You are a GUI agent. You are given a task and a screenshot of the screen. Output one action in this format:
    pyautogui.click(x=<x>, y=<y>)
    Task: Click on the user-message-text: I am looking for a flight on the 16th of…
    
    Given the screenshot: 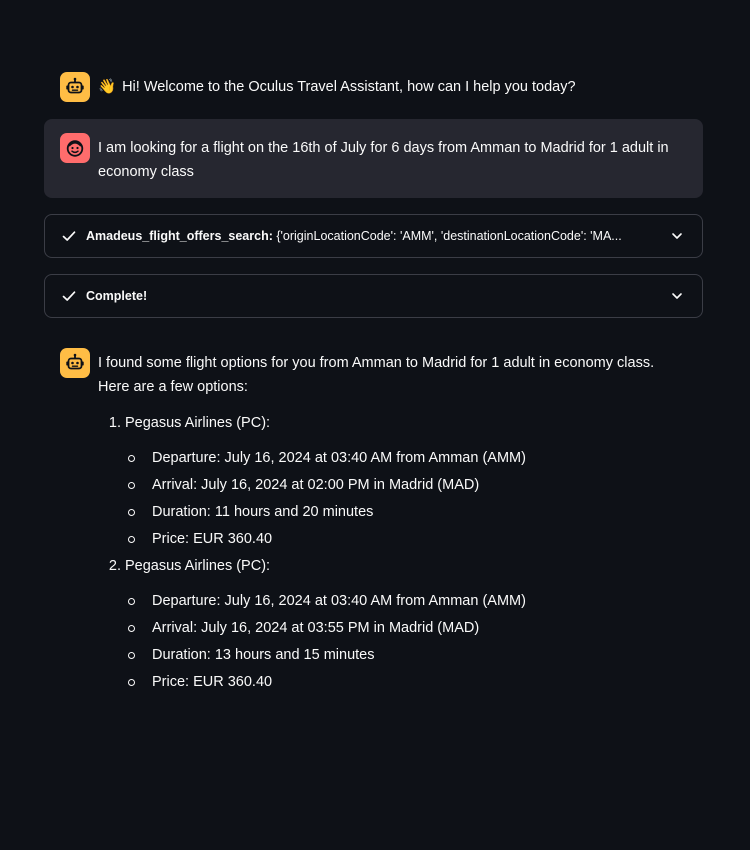 What is the action you would take?
    pyautogui.click(x=383, y=160)
    